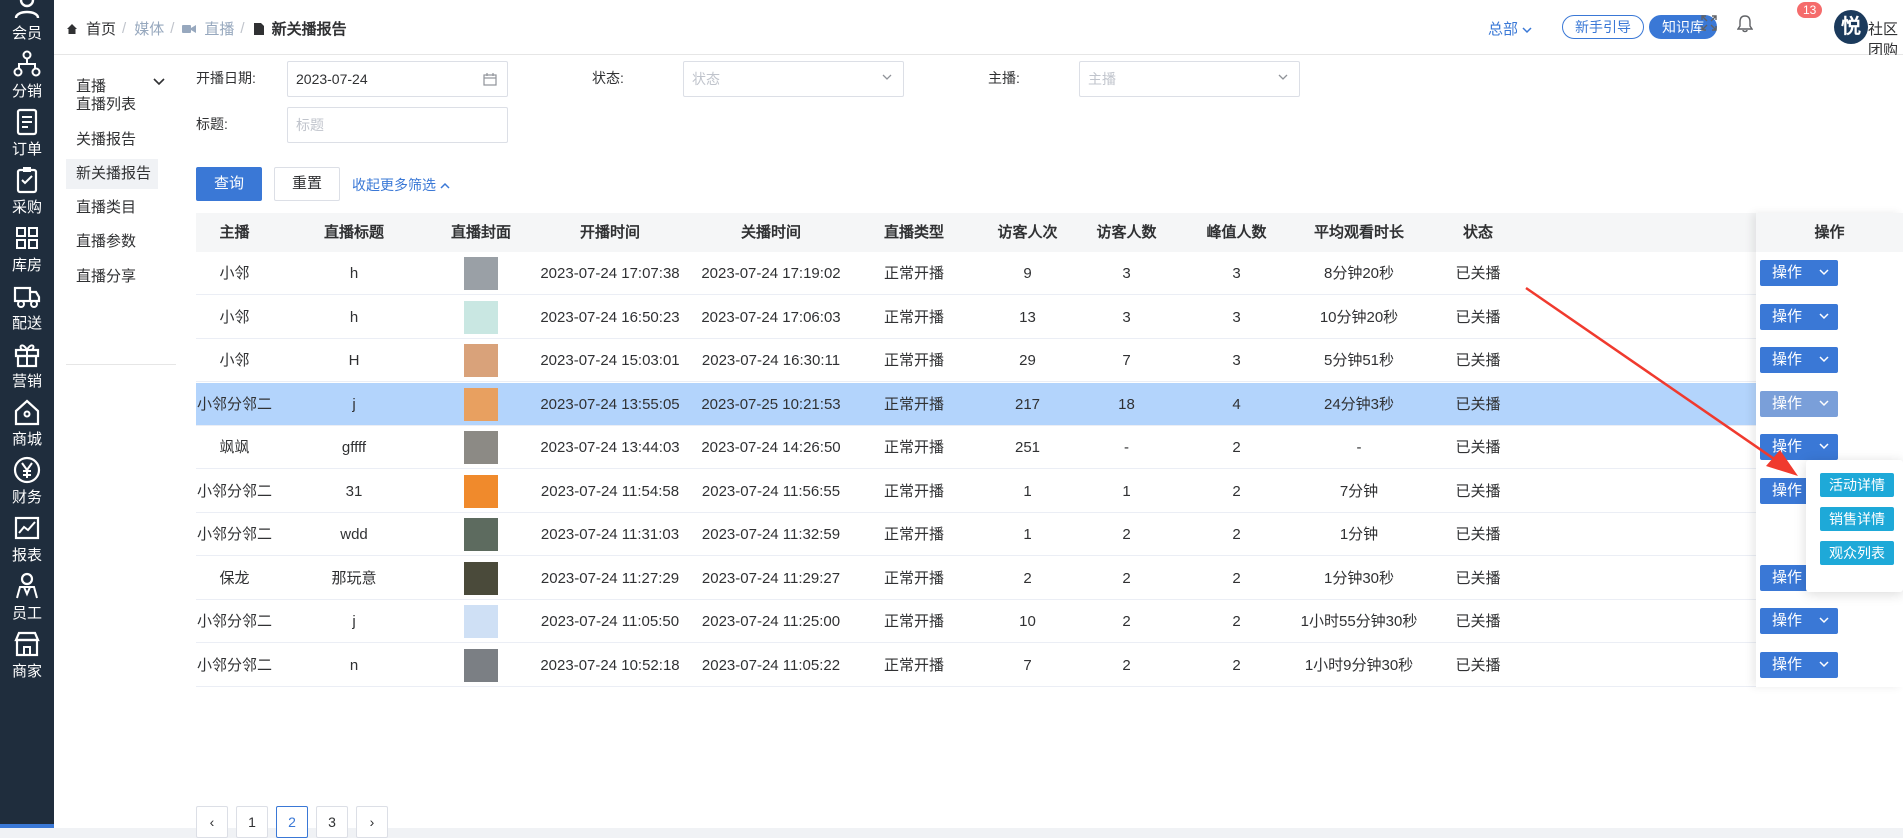 This screenshot has width=1903, height=838. Describe the element at coordinates (610, 404) in the screenshot. I see `cell-start: 2023-07-24 13:55:05` at that location.